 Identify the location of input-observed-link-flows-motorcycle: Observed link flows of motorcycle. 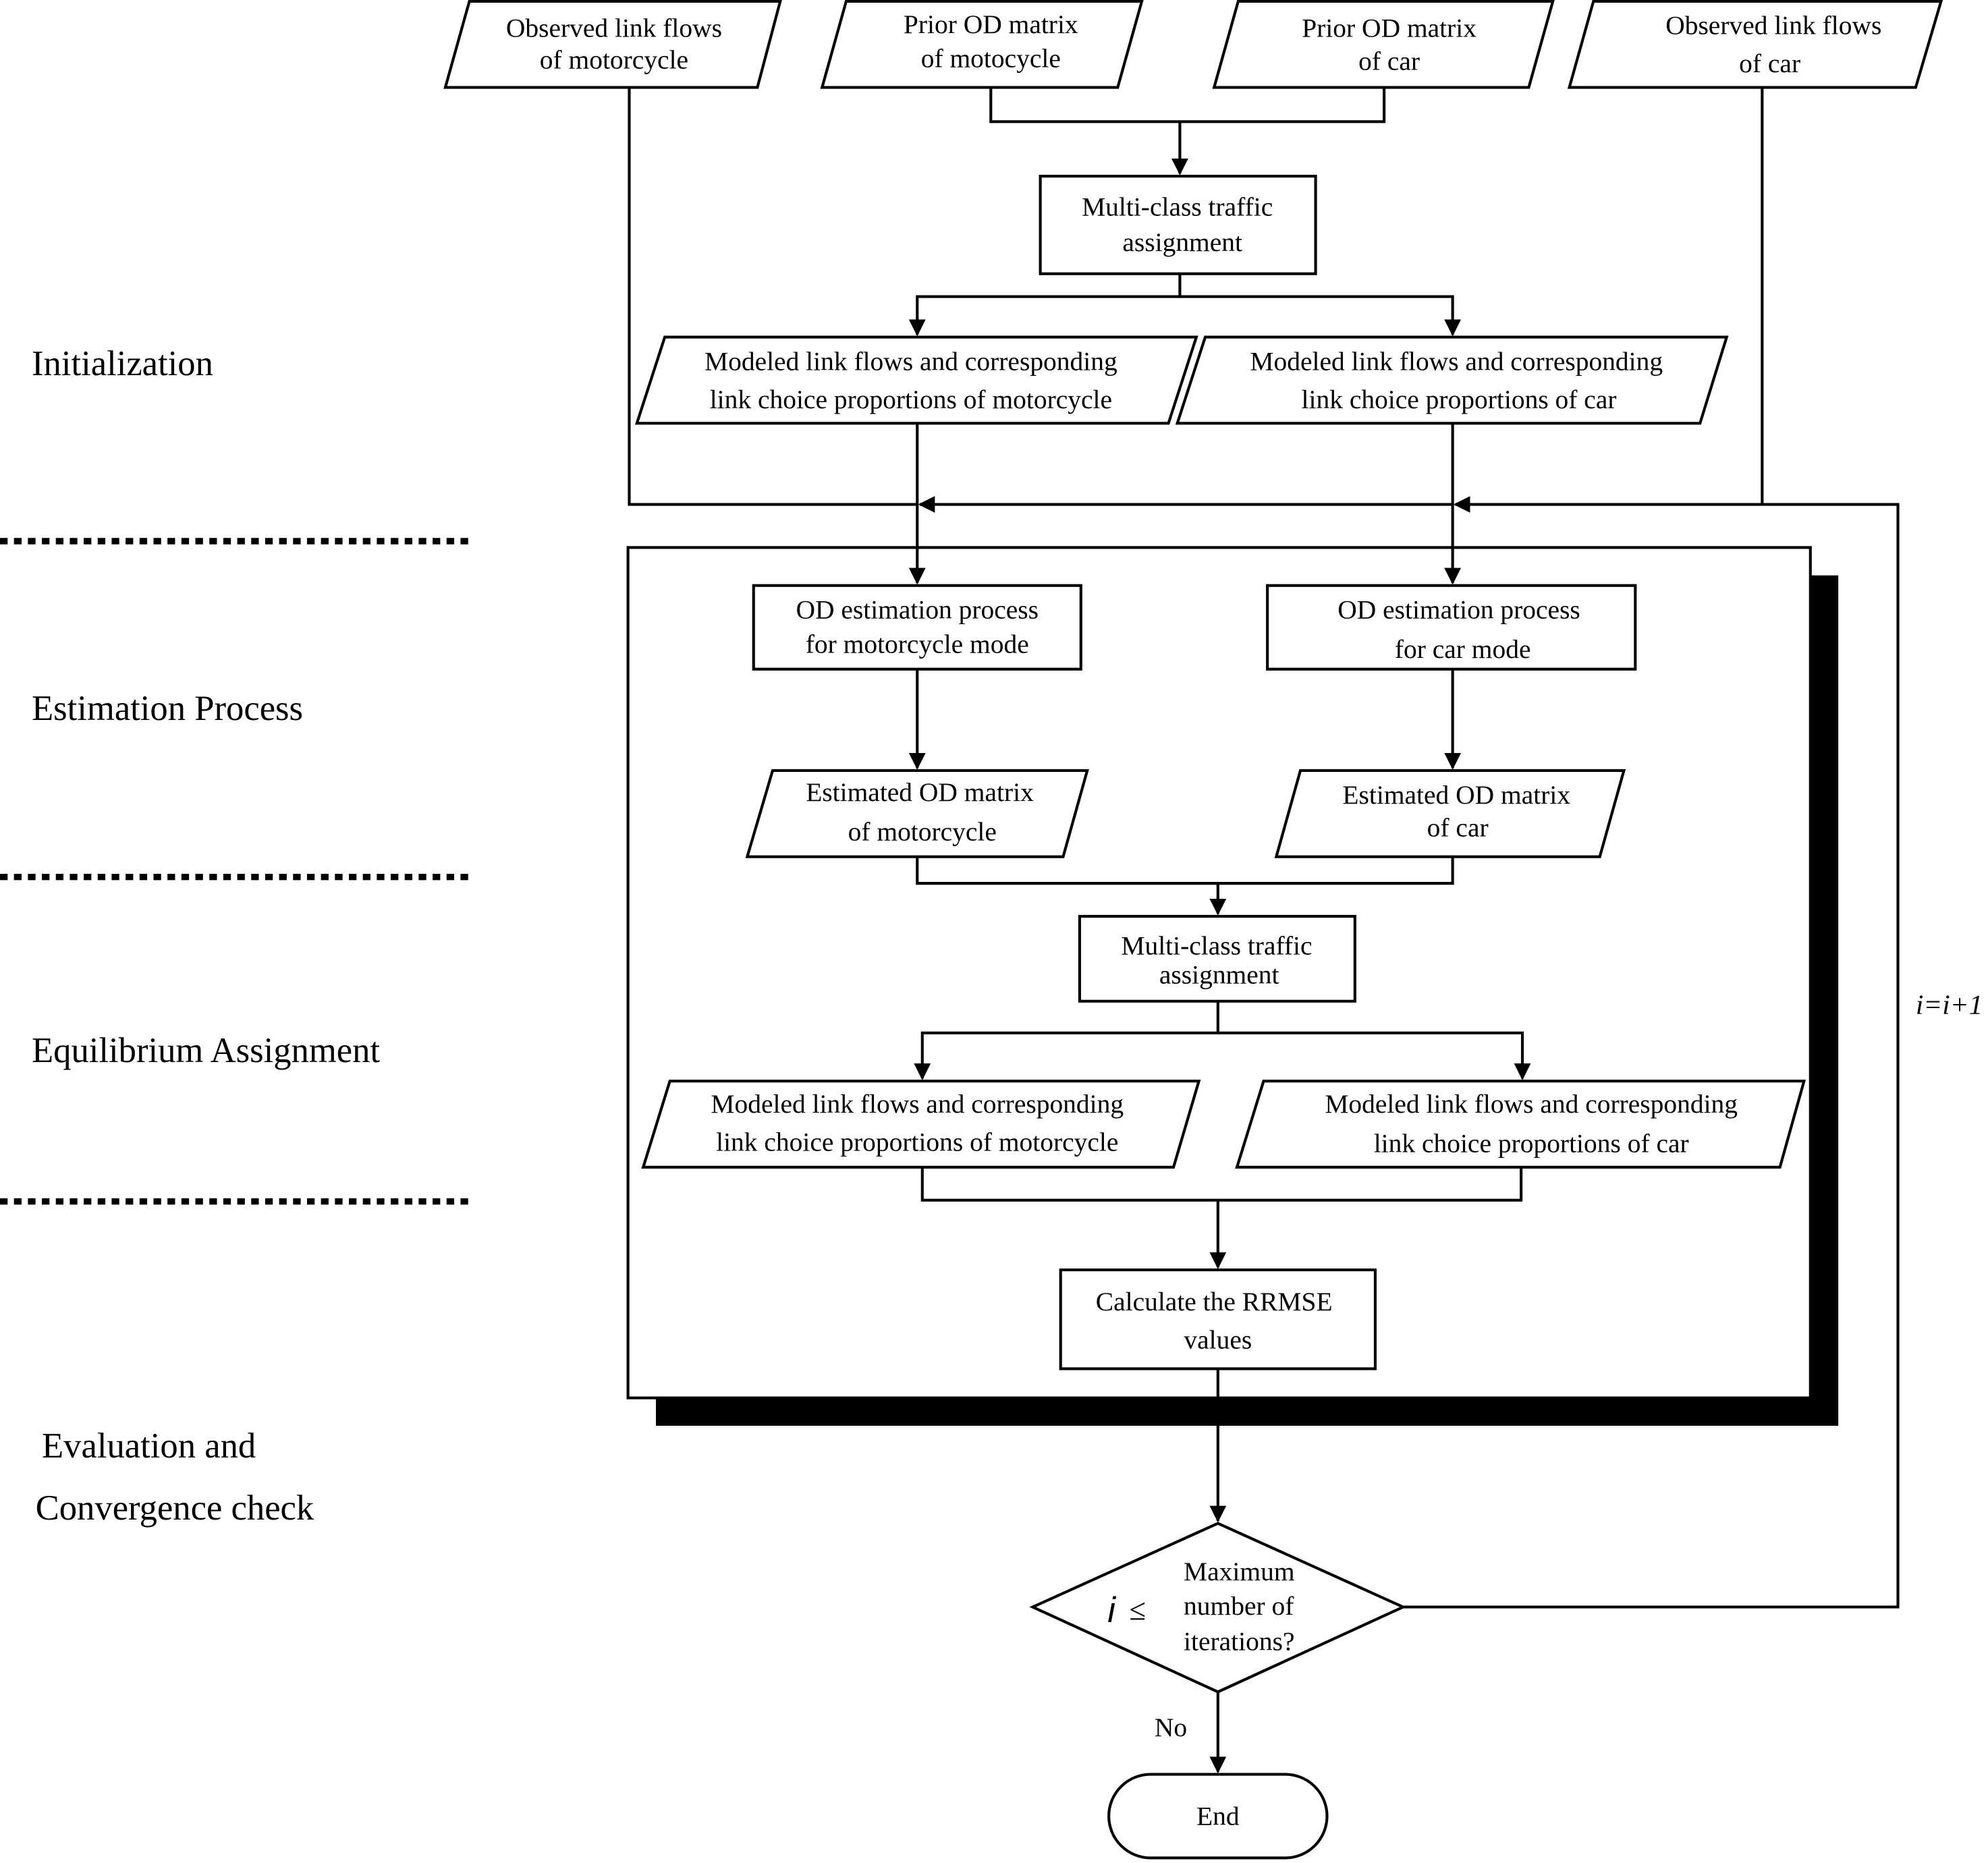
(612, 44).